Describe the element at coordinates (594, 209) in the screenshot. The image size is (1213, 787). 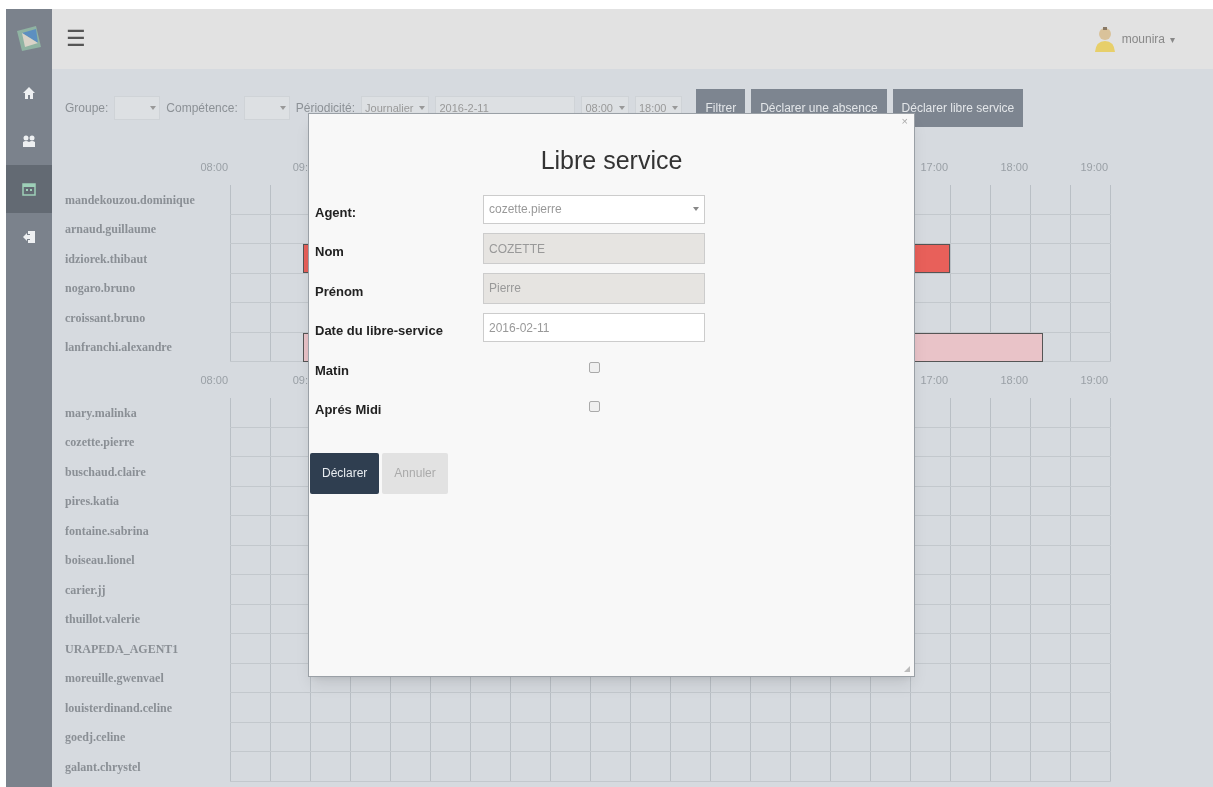
I see `agent-select: cozette.pierre` at that location.